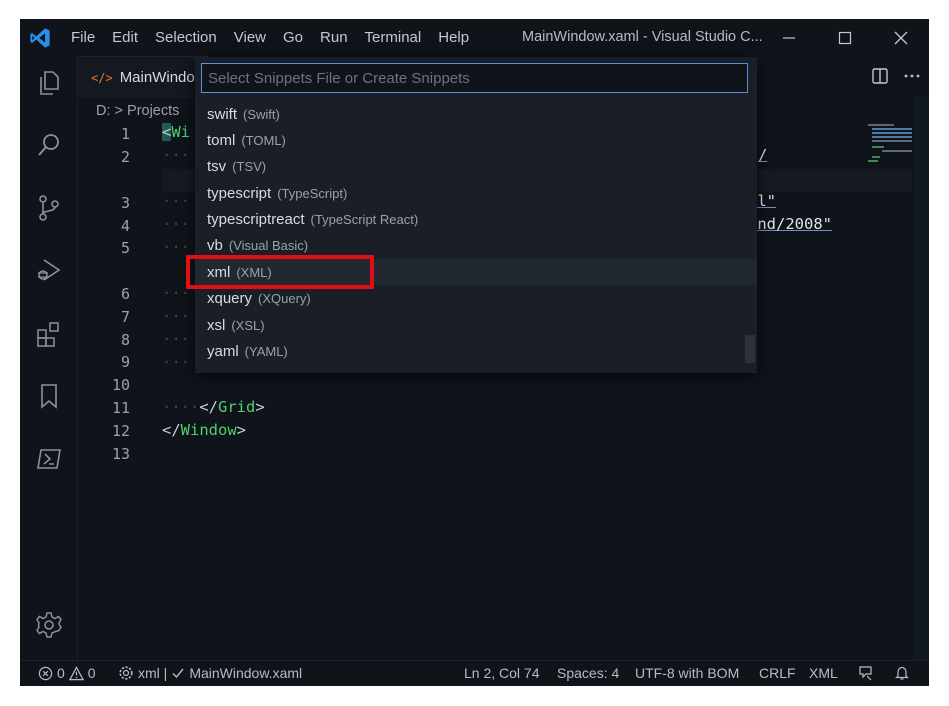 The height and width of the screenshot is (706, 949). Describe the element at coordinates (83, 37) in the screenshot. I see `menu-file: File` at that location.